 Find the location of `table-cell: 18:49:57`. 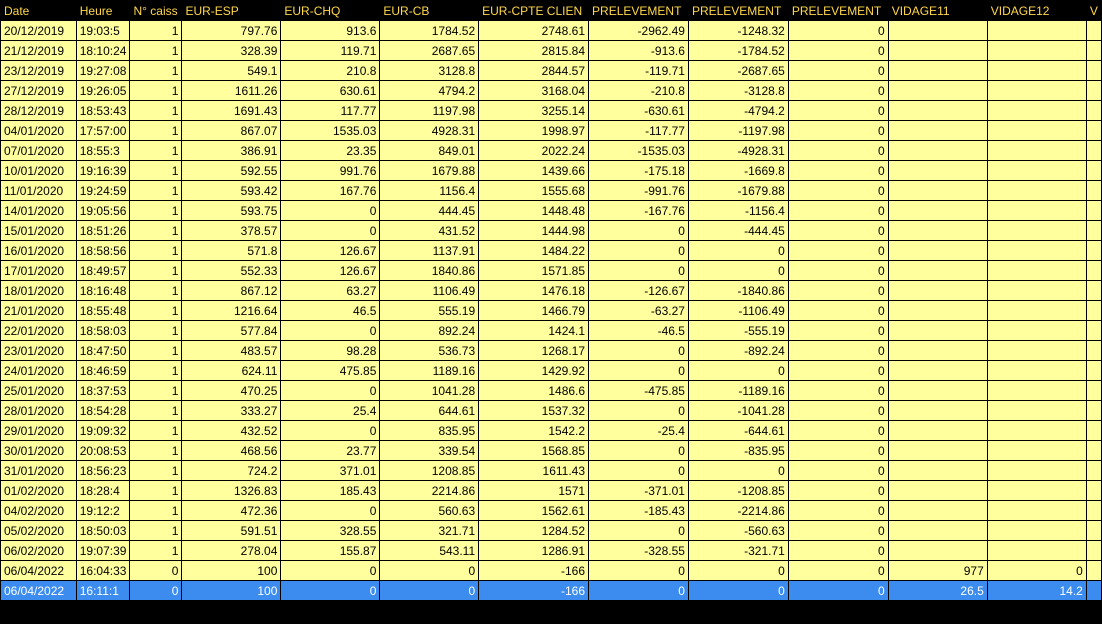

table-cell: 18:49:57 is located at coordinates (103, 270).